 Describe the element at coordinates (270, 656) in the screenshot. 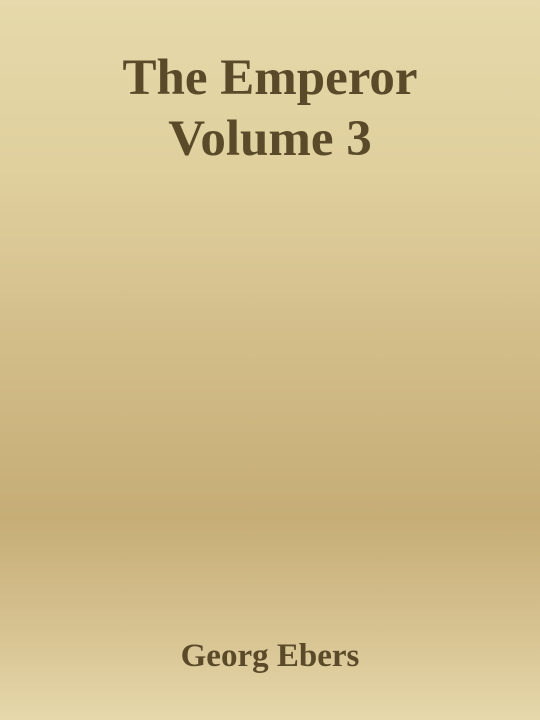

I see `book-author: Georg Ebers` at that location.